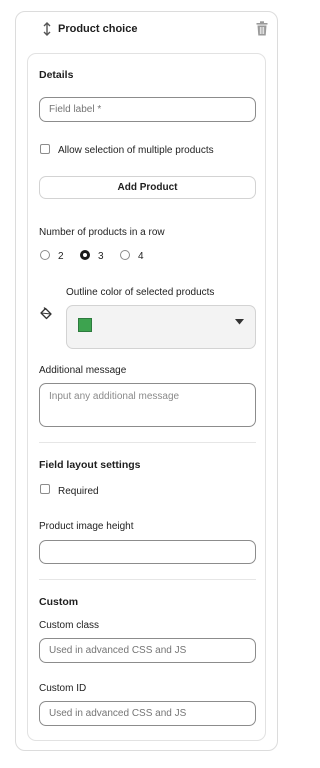  What do you see at coordinates (78, 491) in the screenshot?
I see `required-label: Required` at bounding box center [78, 491].